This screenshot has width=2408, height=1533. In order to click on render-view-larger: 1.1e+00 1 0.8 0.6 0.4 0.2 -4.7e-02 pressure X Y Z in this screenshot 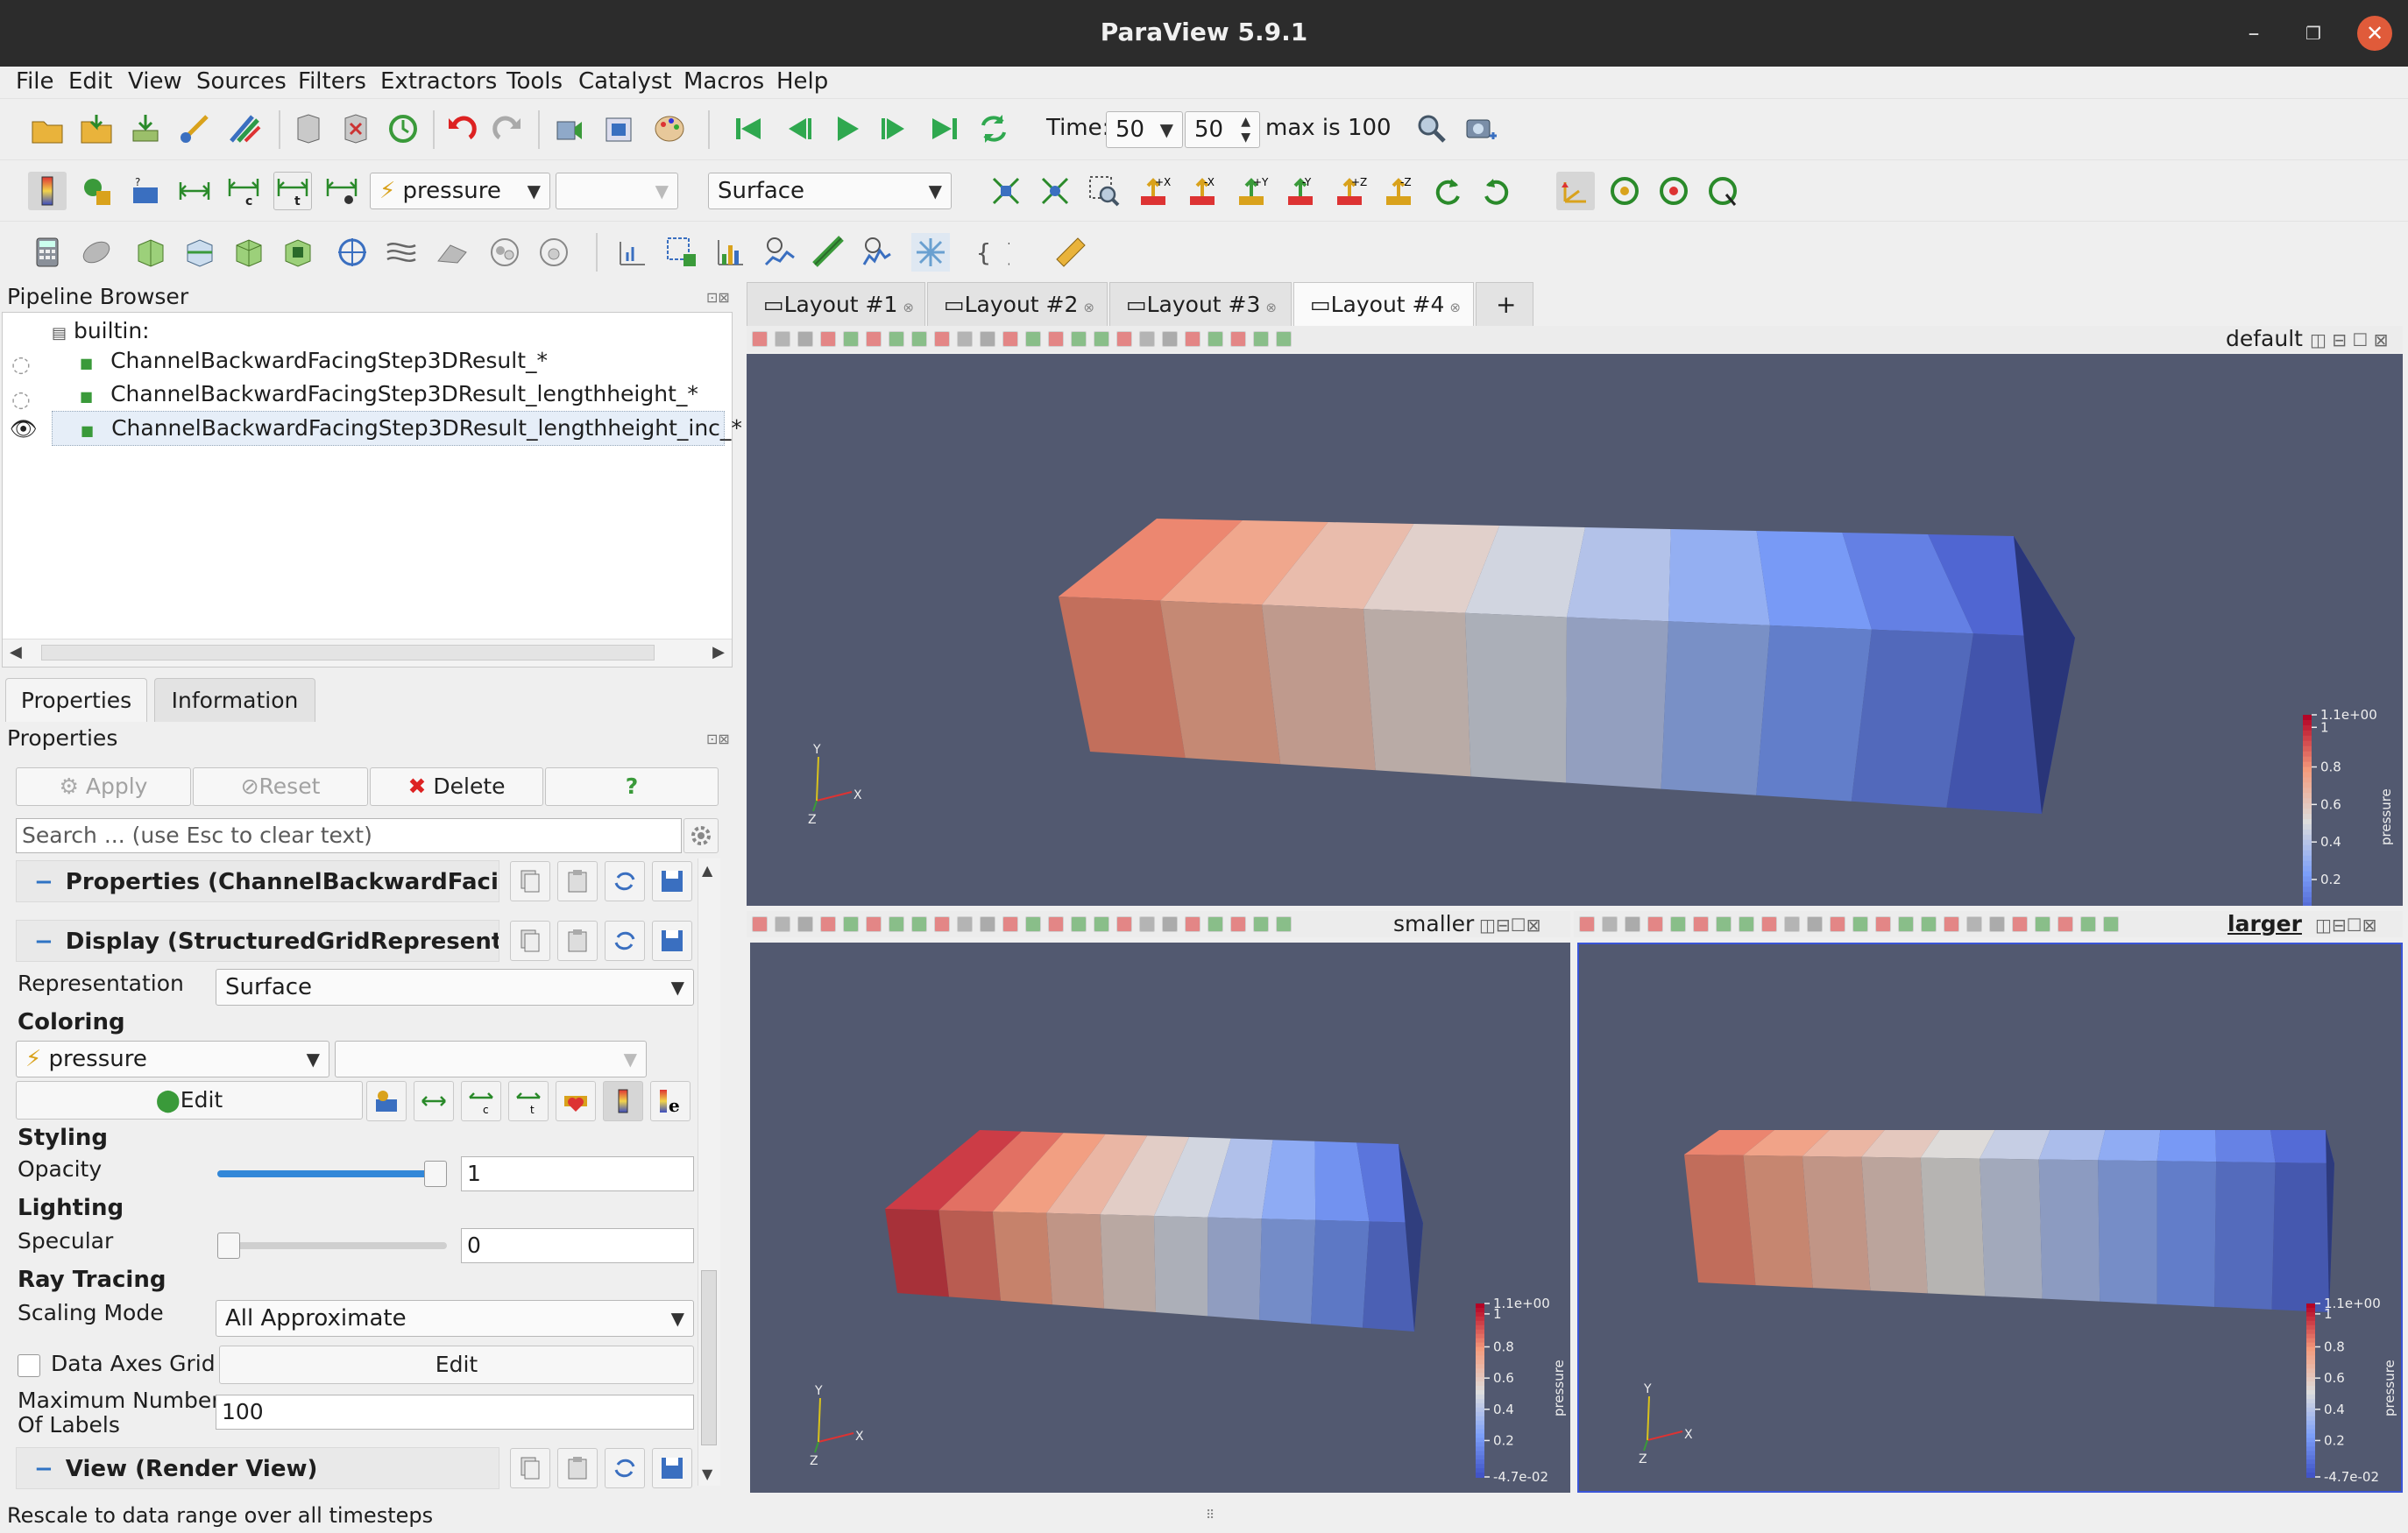, I will do `click(1990, 1218)`.